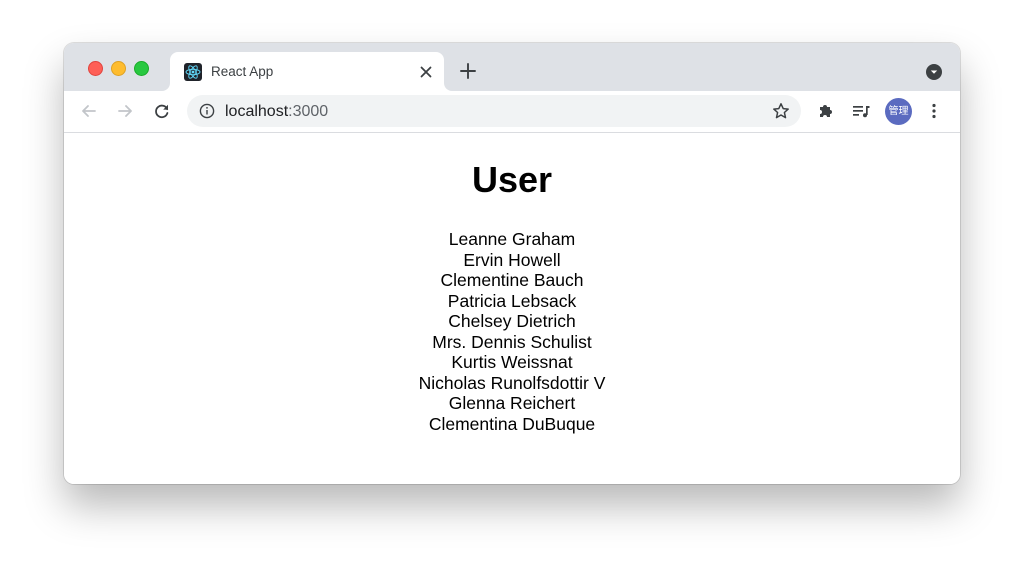 This screenshot has height=569, width=1024. What do you see at coordinates (934, 72) in the screenshot?
I see `tab-search-dropdown-icon` at bounding box center [934, 72].